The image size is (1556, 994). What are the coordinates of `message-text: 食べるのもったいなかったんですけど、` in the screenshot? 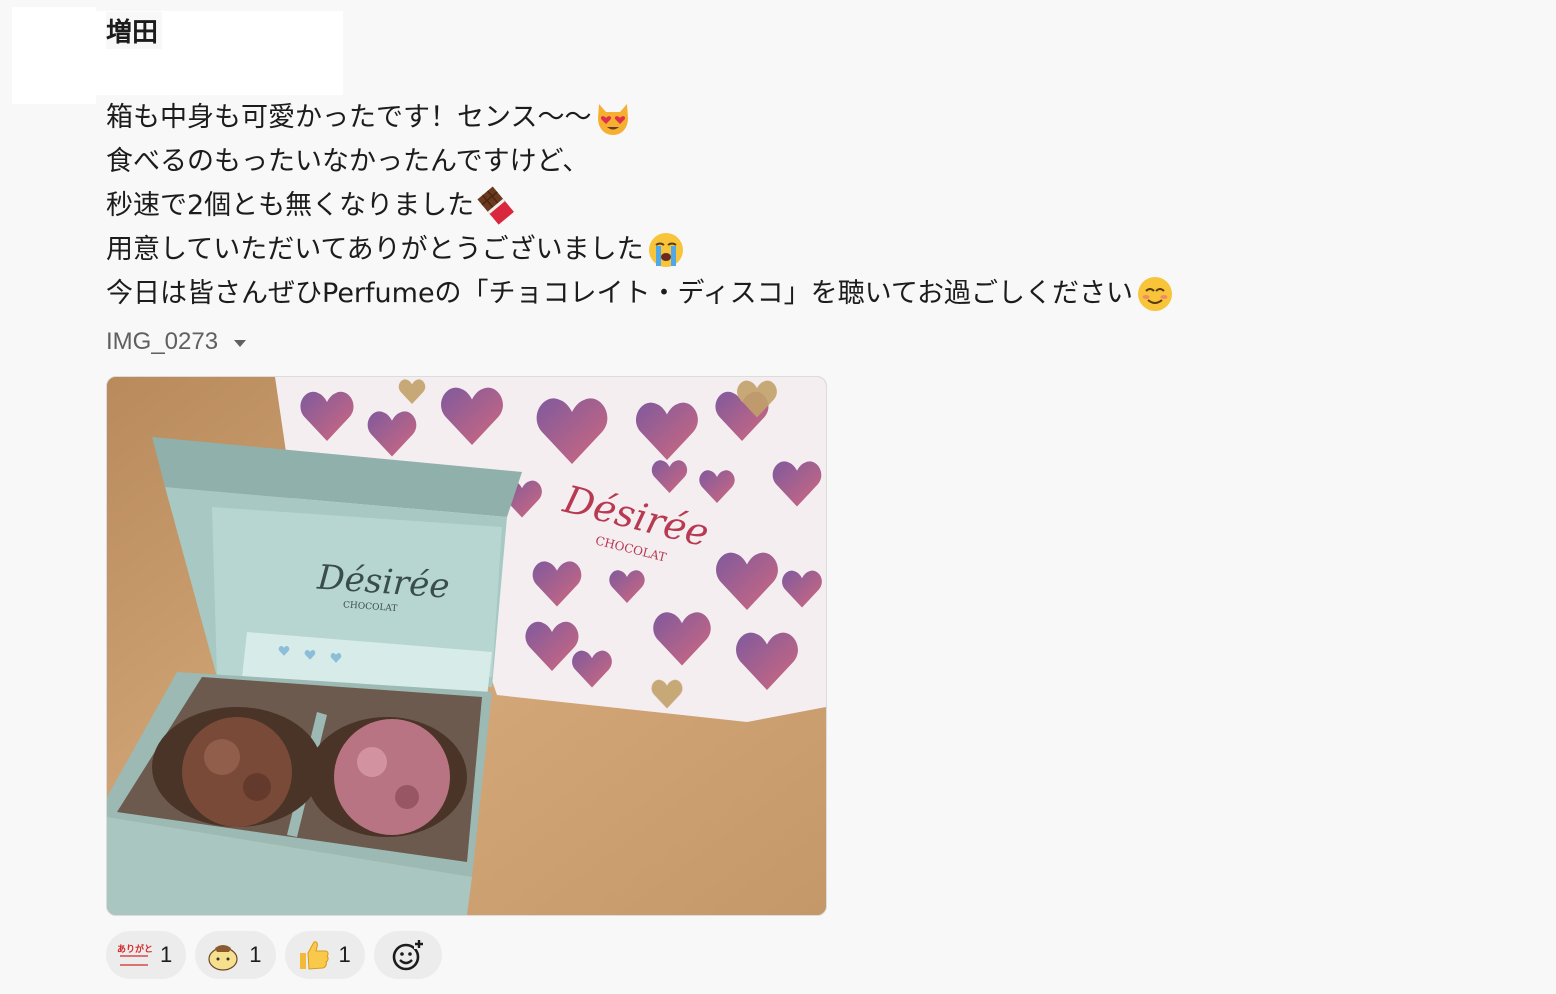 It's located at (348, 161).